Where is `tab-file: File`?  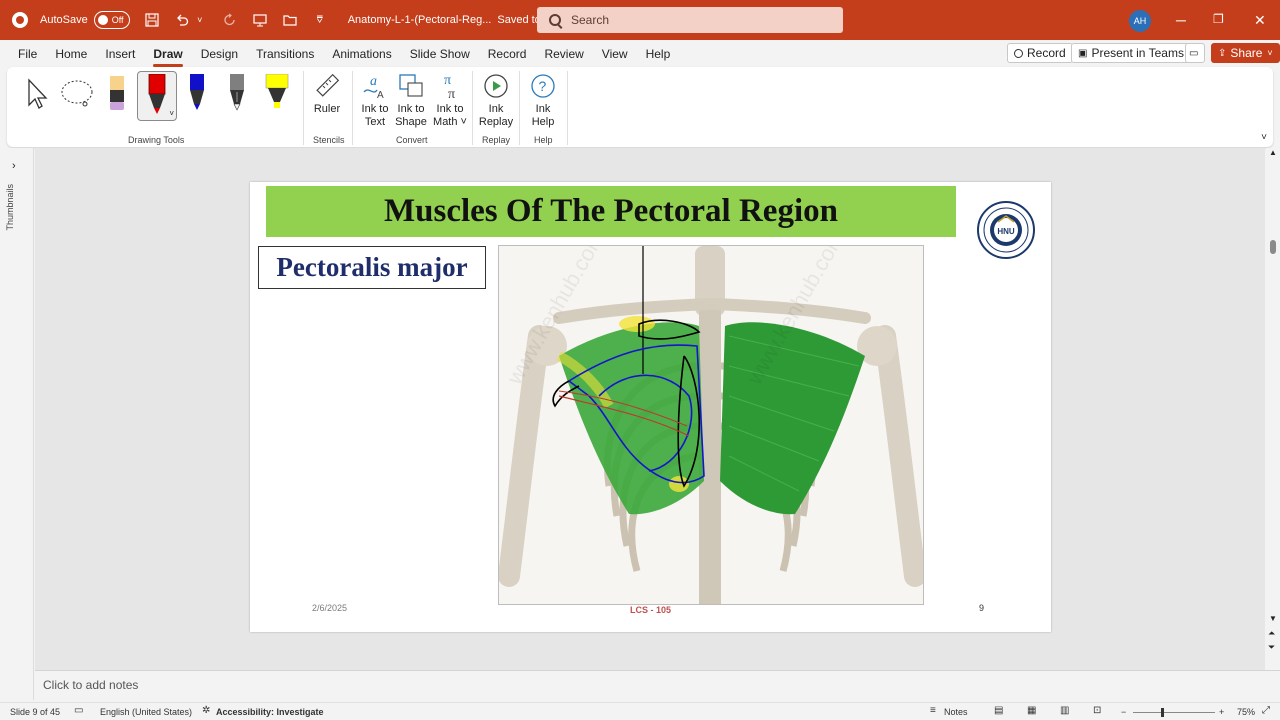 tab-file: File is located at coordinates (27, 54).